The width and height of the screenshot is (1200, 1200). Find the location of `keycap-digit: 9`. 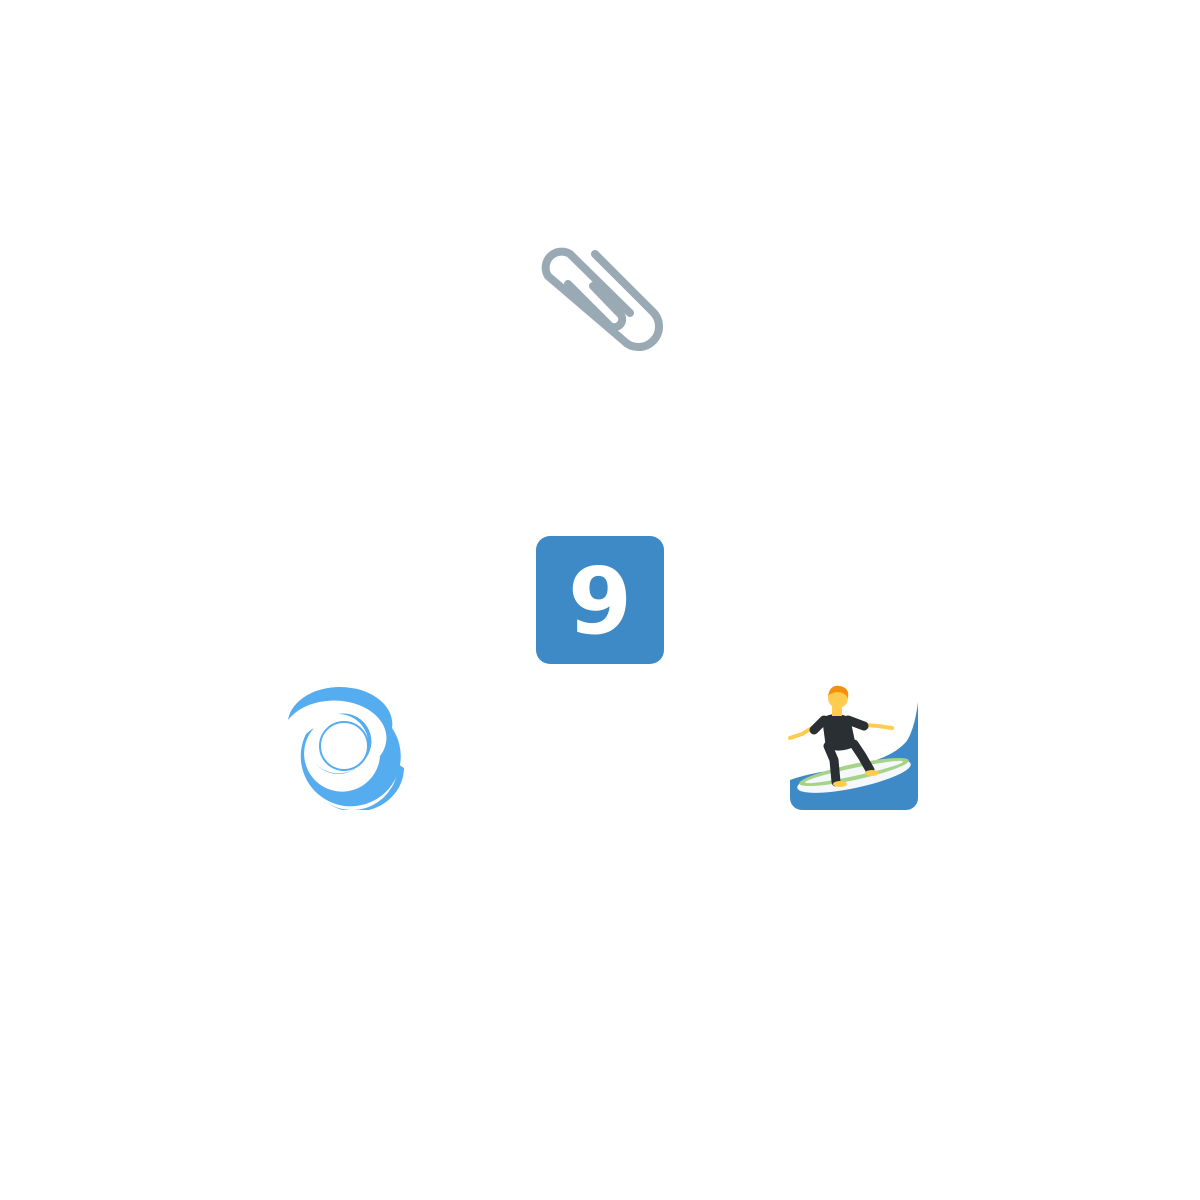

keycap-digit: 9 is located at coordinates (600, 601).